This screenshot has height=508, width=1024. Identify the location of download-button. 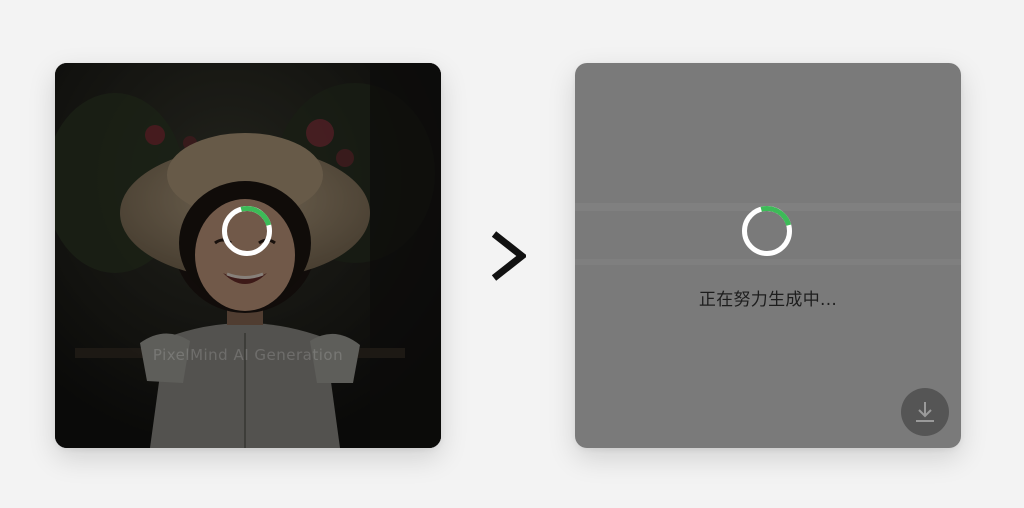
(925, 412).